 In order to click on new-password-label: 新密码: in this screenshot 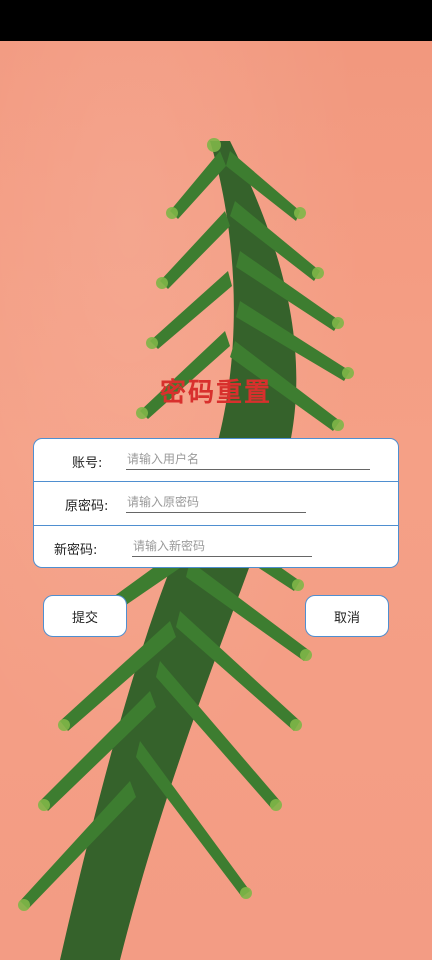, I will do `click(76, 550)`.